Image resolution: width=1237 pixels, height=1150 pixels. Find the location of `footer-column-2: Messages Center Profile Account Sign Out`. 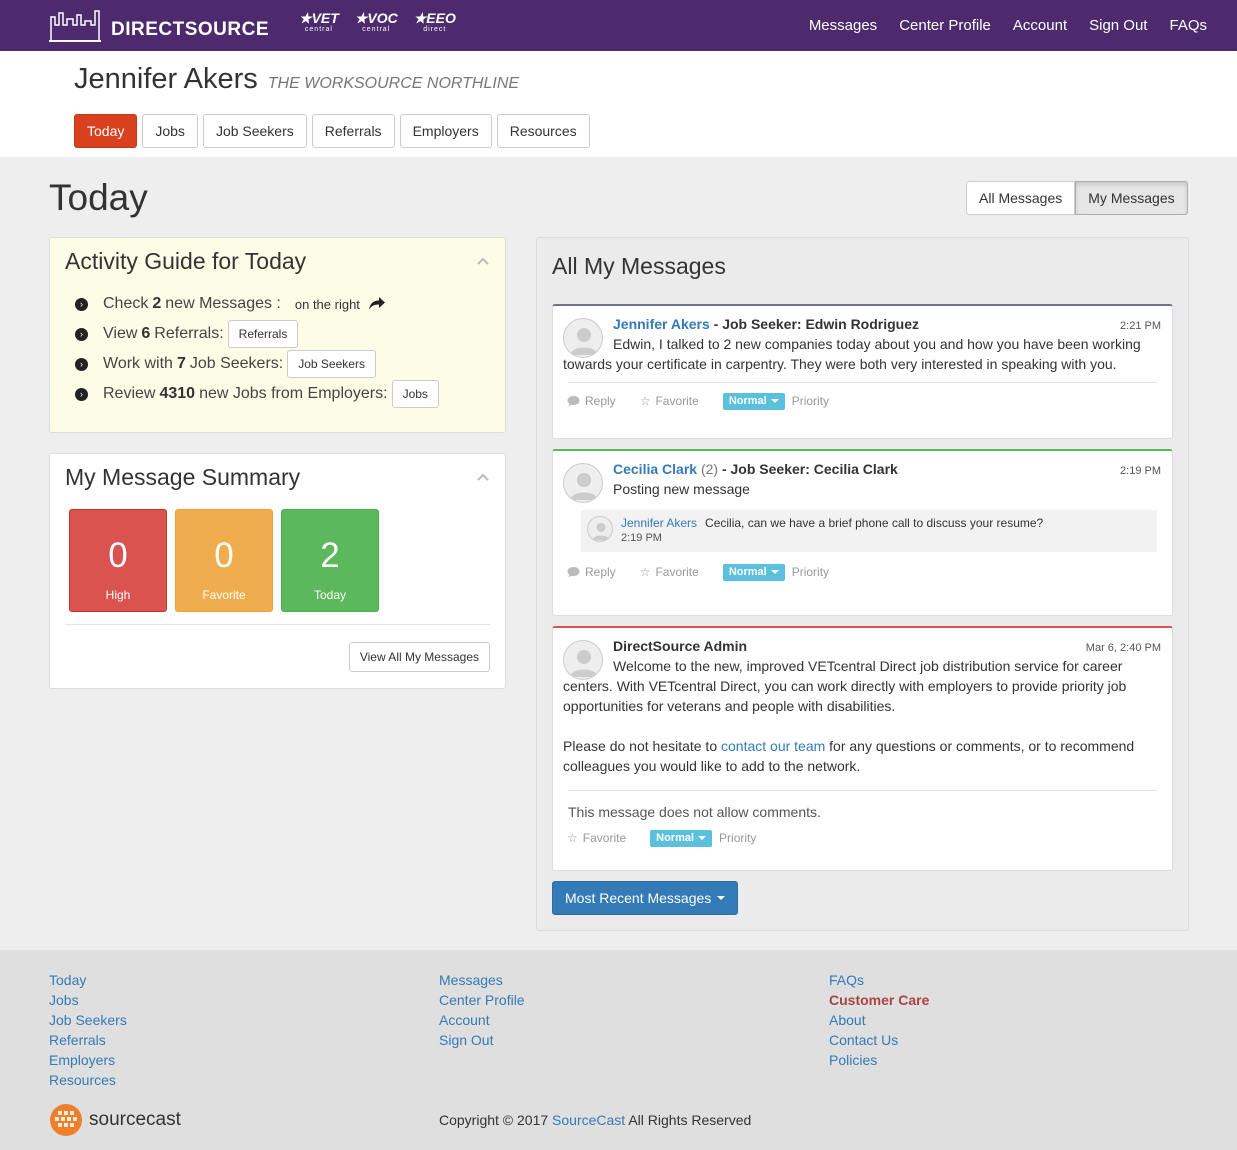

footer-column-2: Messages Center Profile Account Sign Out is located at coordinates (482, 1010).